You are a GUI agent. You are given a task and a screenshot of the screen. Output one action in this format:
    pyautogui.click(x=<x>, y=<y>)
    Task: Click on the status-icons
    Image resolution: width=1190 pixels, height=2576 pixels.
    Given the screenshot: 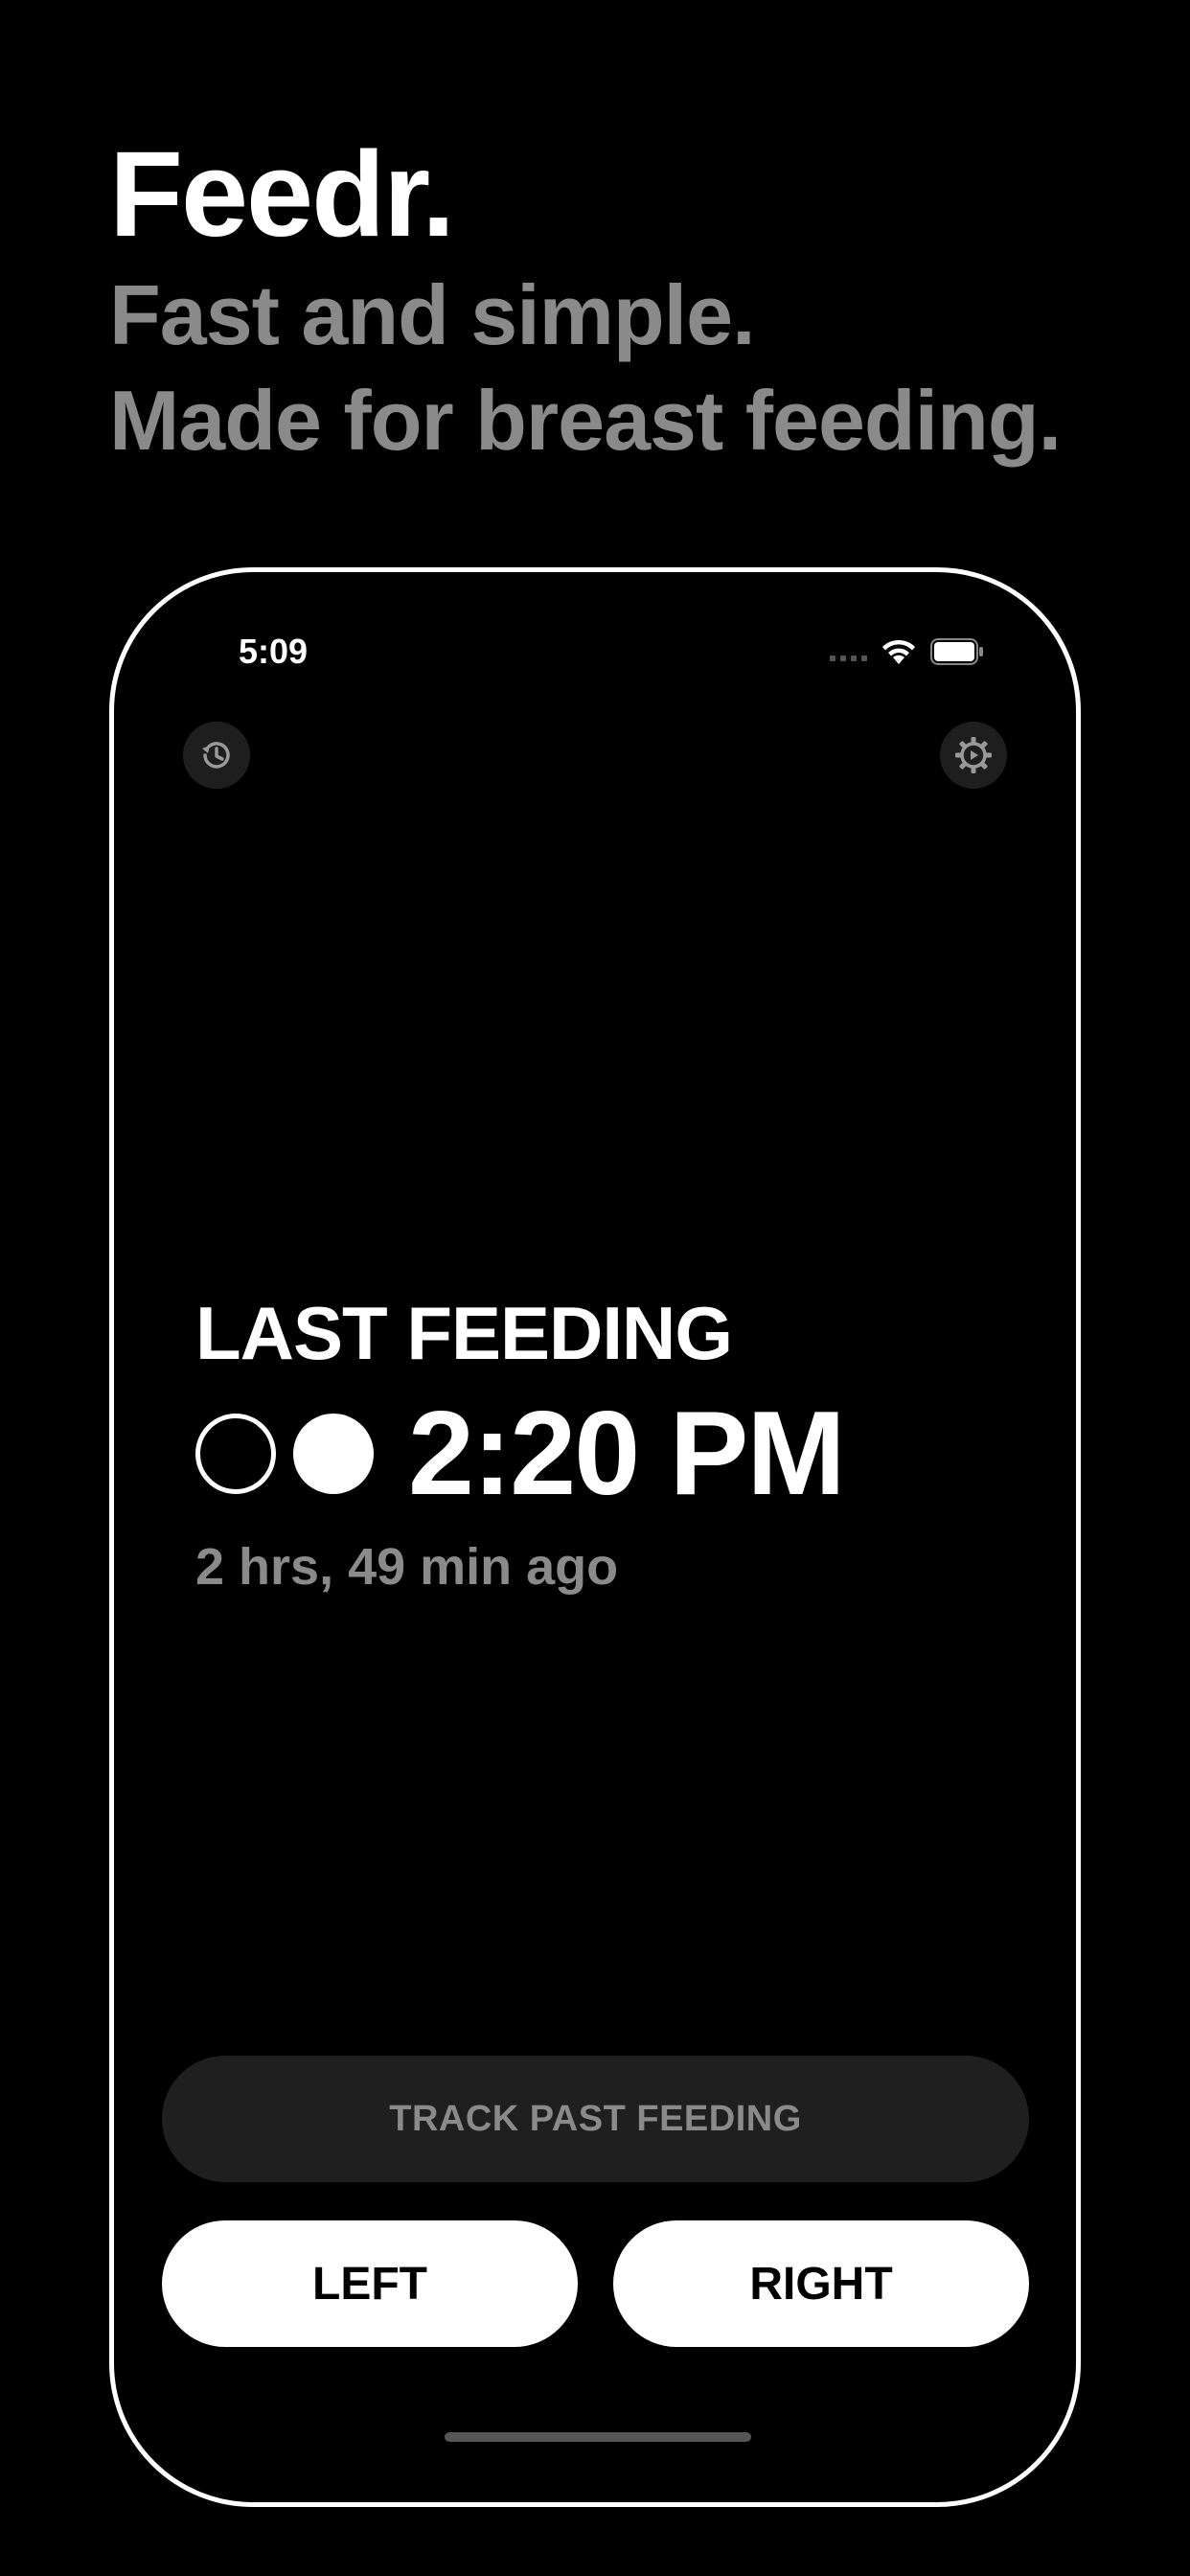 What is the action you would take?
    pyautogui.click(x=907, y=651)
    